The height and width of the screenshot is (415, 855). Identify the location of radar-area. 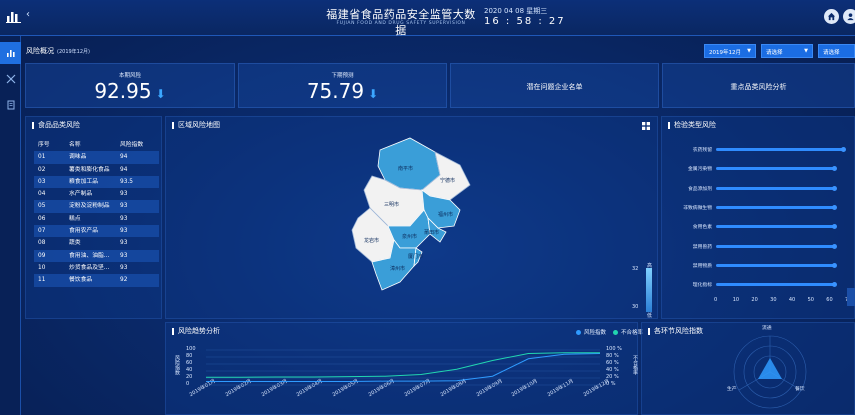
(770, 368).